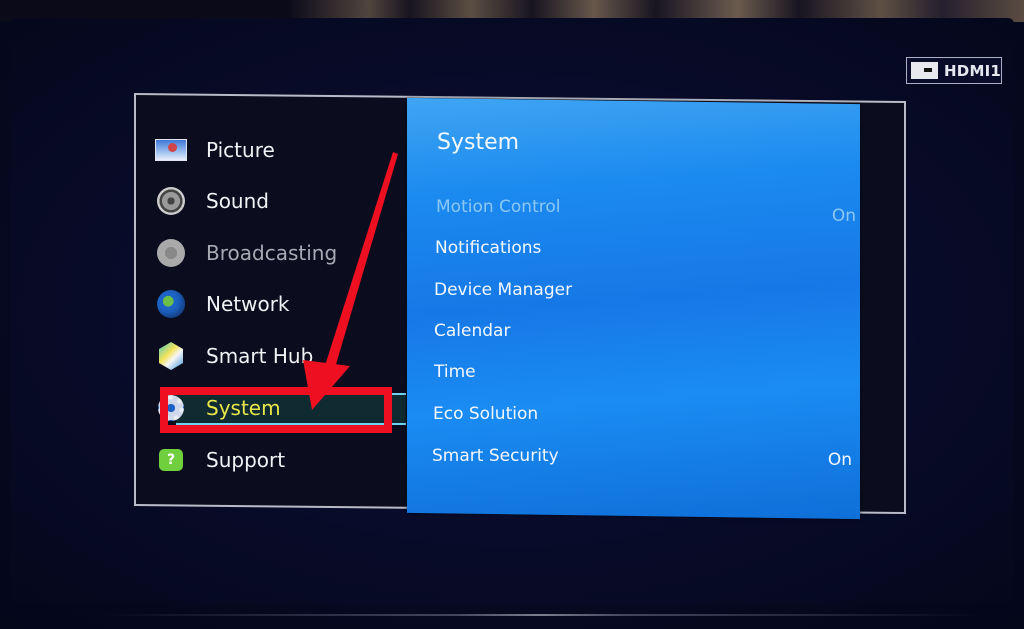 Image resolution: width=1024 pixels, height=629 pixels. Describe the element at coordinates (644, 372) in the screenshot. I see `submenu-item-time: Time` at that location.